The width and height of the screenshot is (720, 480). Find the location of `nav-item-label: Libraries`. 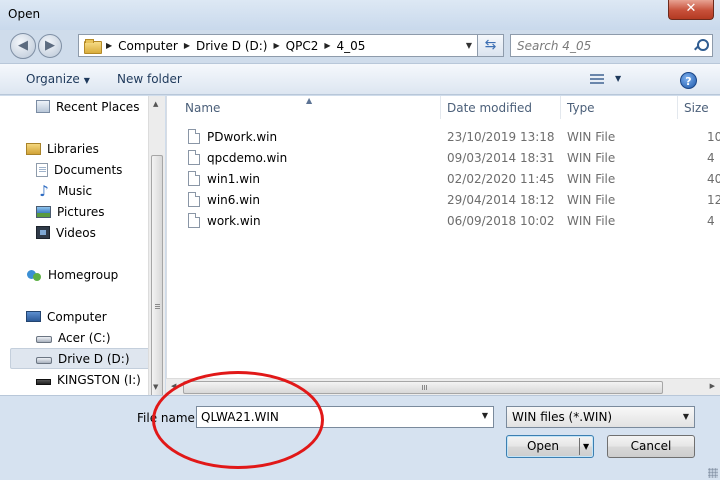

nav-item-label: Libraries is located at coordinates (73, 148).